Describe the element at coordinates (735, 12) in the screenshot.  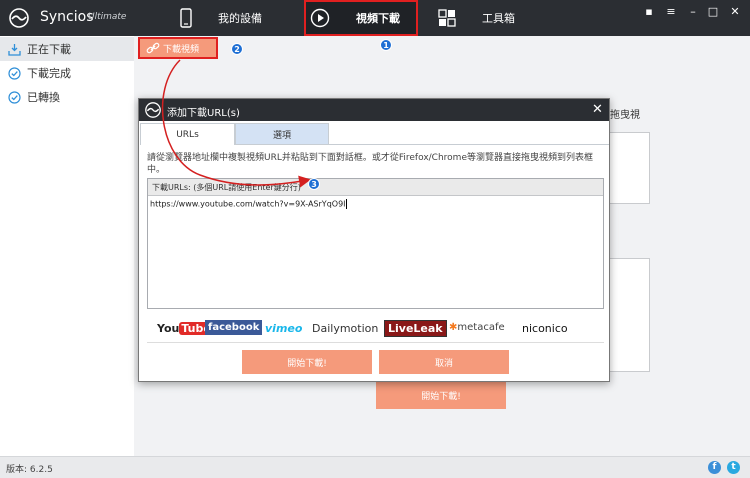
I see `close-icon: ✕` at that location.